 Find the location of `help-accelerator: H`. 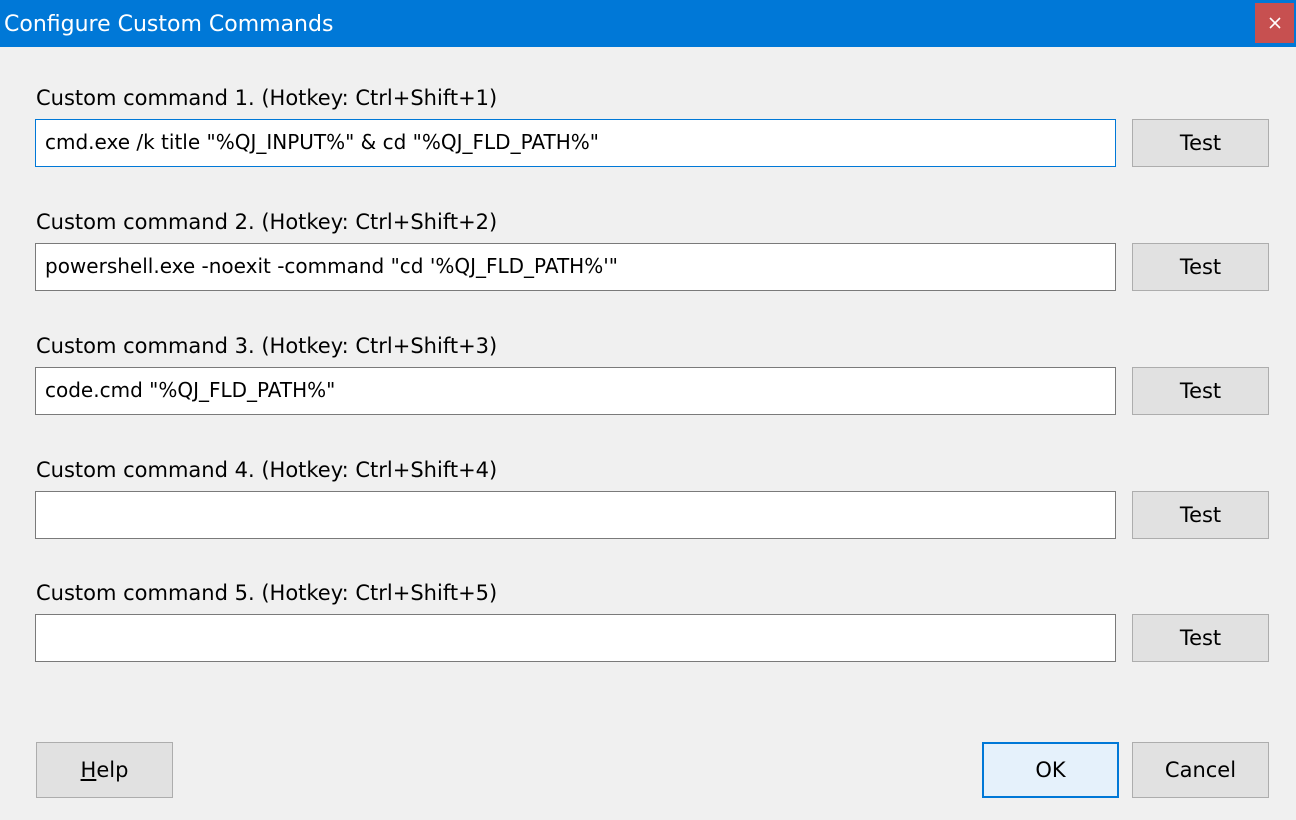

help-accelerator: H is located at coordinates (88, 770).